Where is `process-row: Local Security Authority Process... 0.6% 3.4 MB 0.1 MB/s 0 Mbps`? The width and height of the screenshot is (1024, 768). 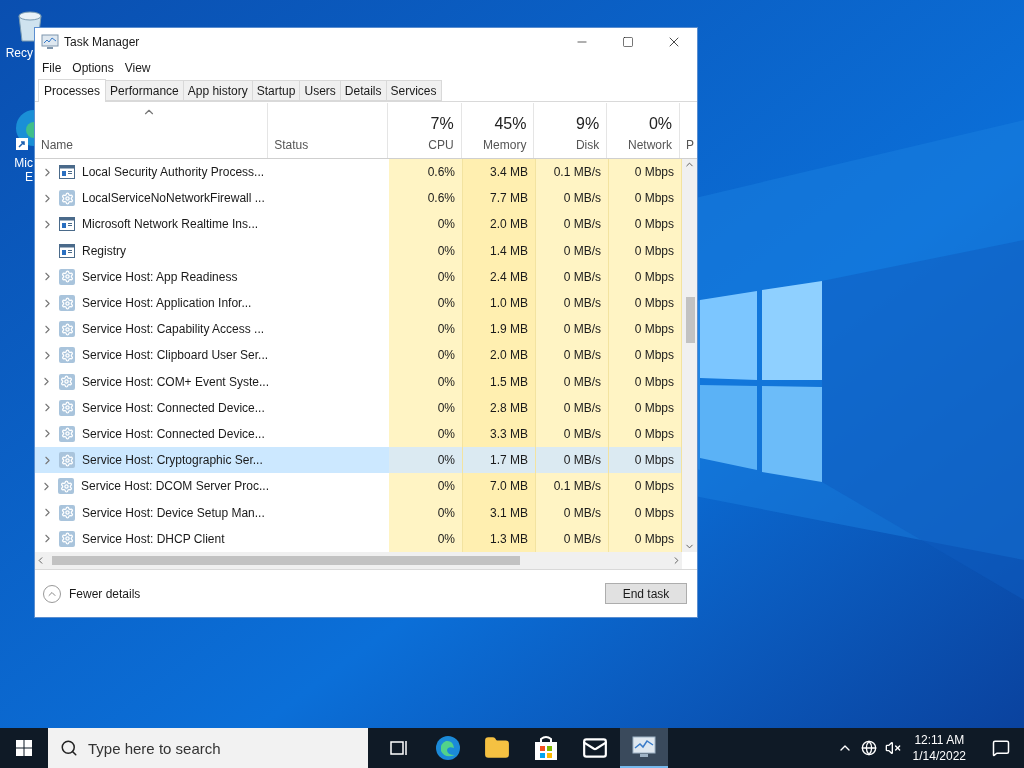
process-row: Local Security Authority Process... 0.6% 3.4 MB 0.1 MB/s 0 Mbps is located at coordinates (358, 172).